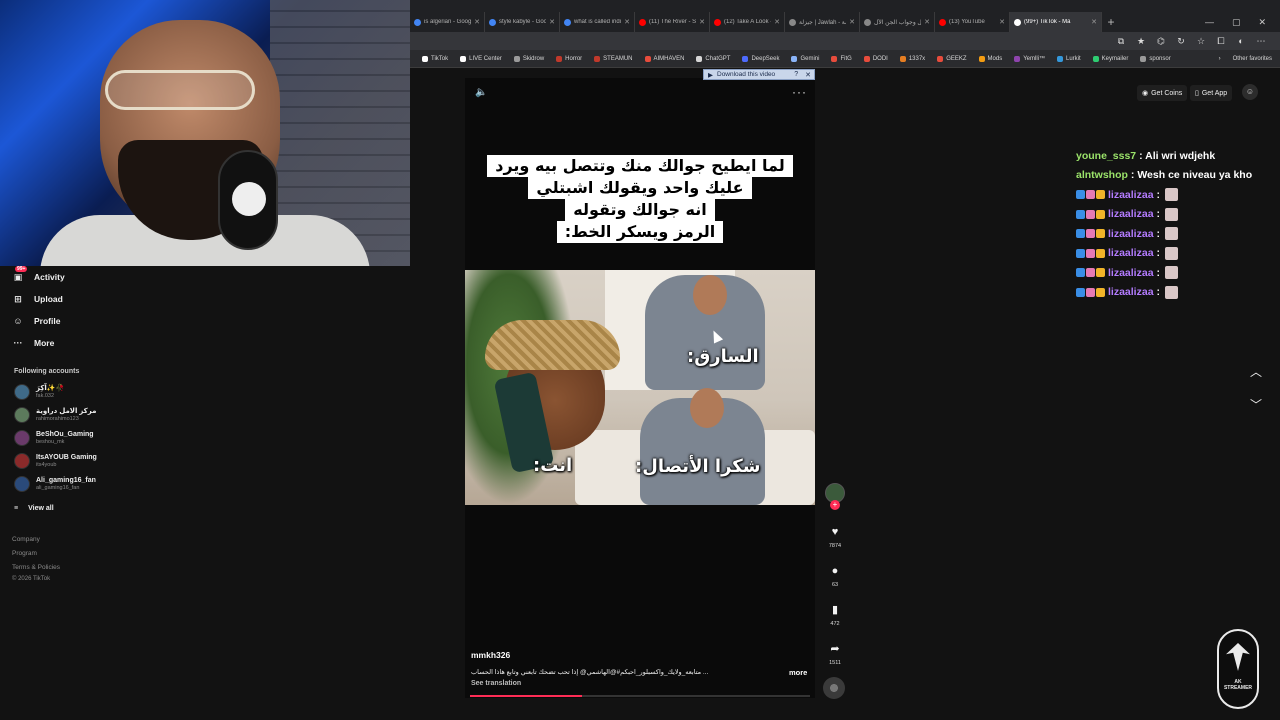  Describe the element at coordinates (1209, 22) in the screenshot. I see `minimize-icon: —` at that location.